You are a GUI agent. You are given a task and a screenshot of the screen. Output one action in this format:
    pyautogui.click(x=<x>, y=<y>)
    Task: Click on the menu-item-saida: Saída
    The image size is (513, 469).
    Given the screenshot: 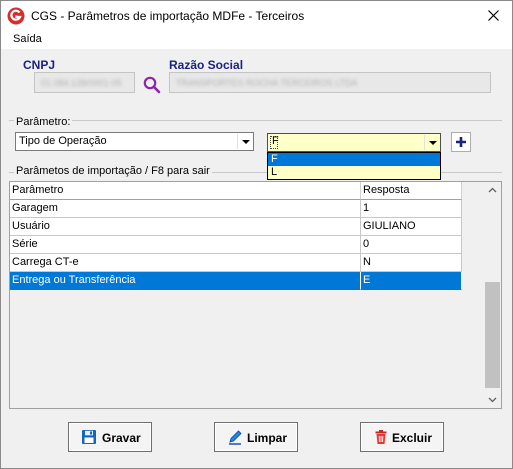 What is the action you would take?
    pyautogui.click(x=27, y=39)
    